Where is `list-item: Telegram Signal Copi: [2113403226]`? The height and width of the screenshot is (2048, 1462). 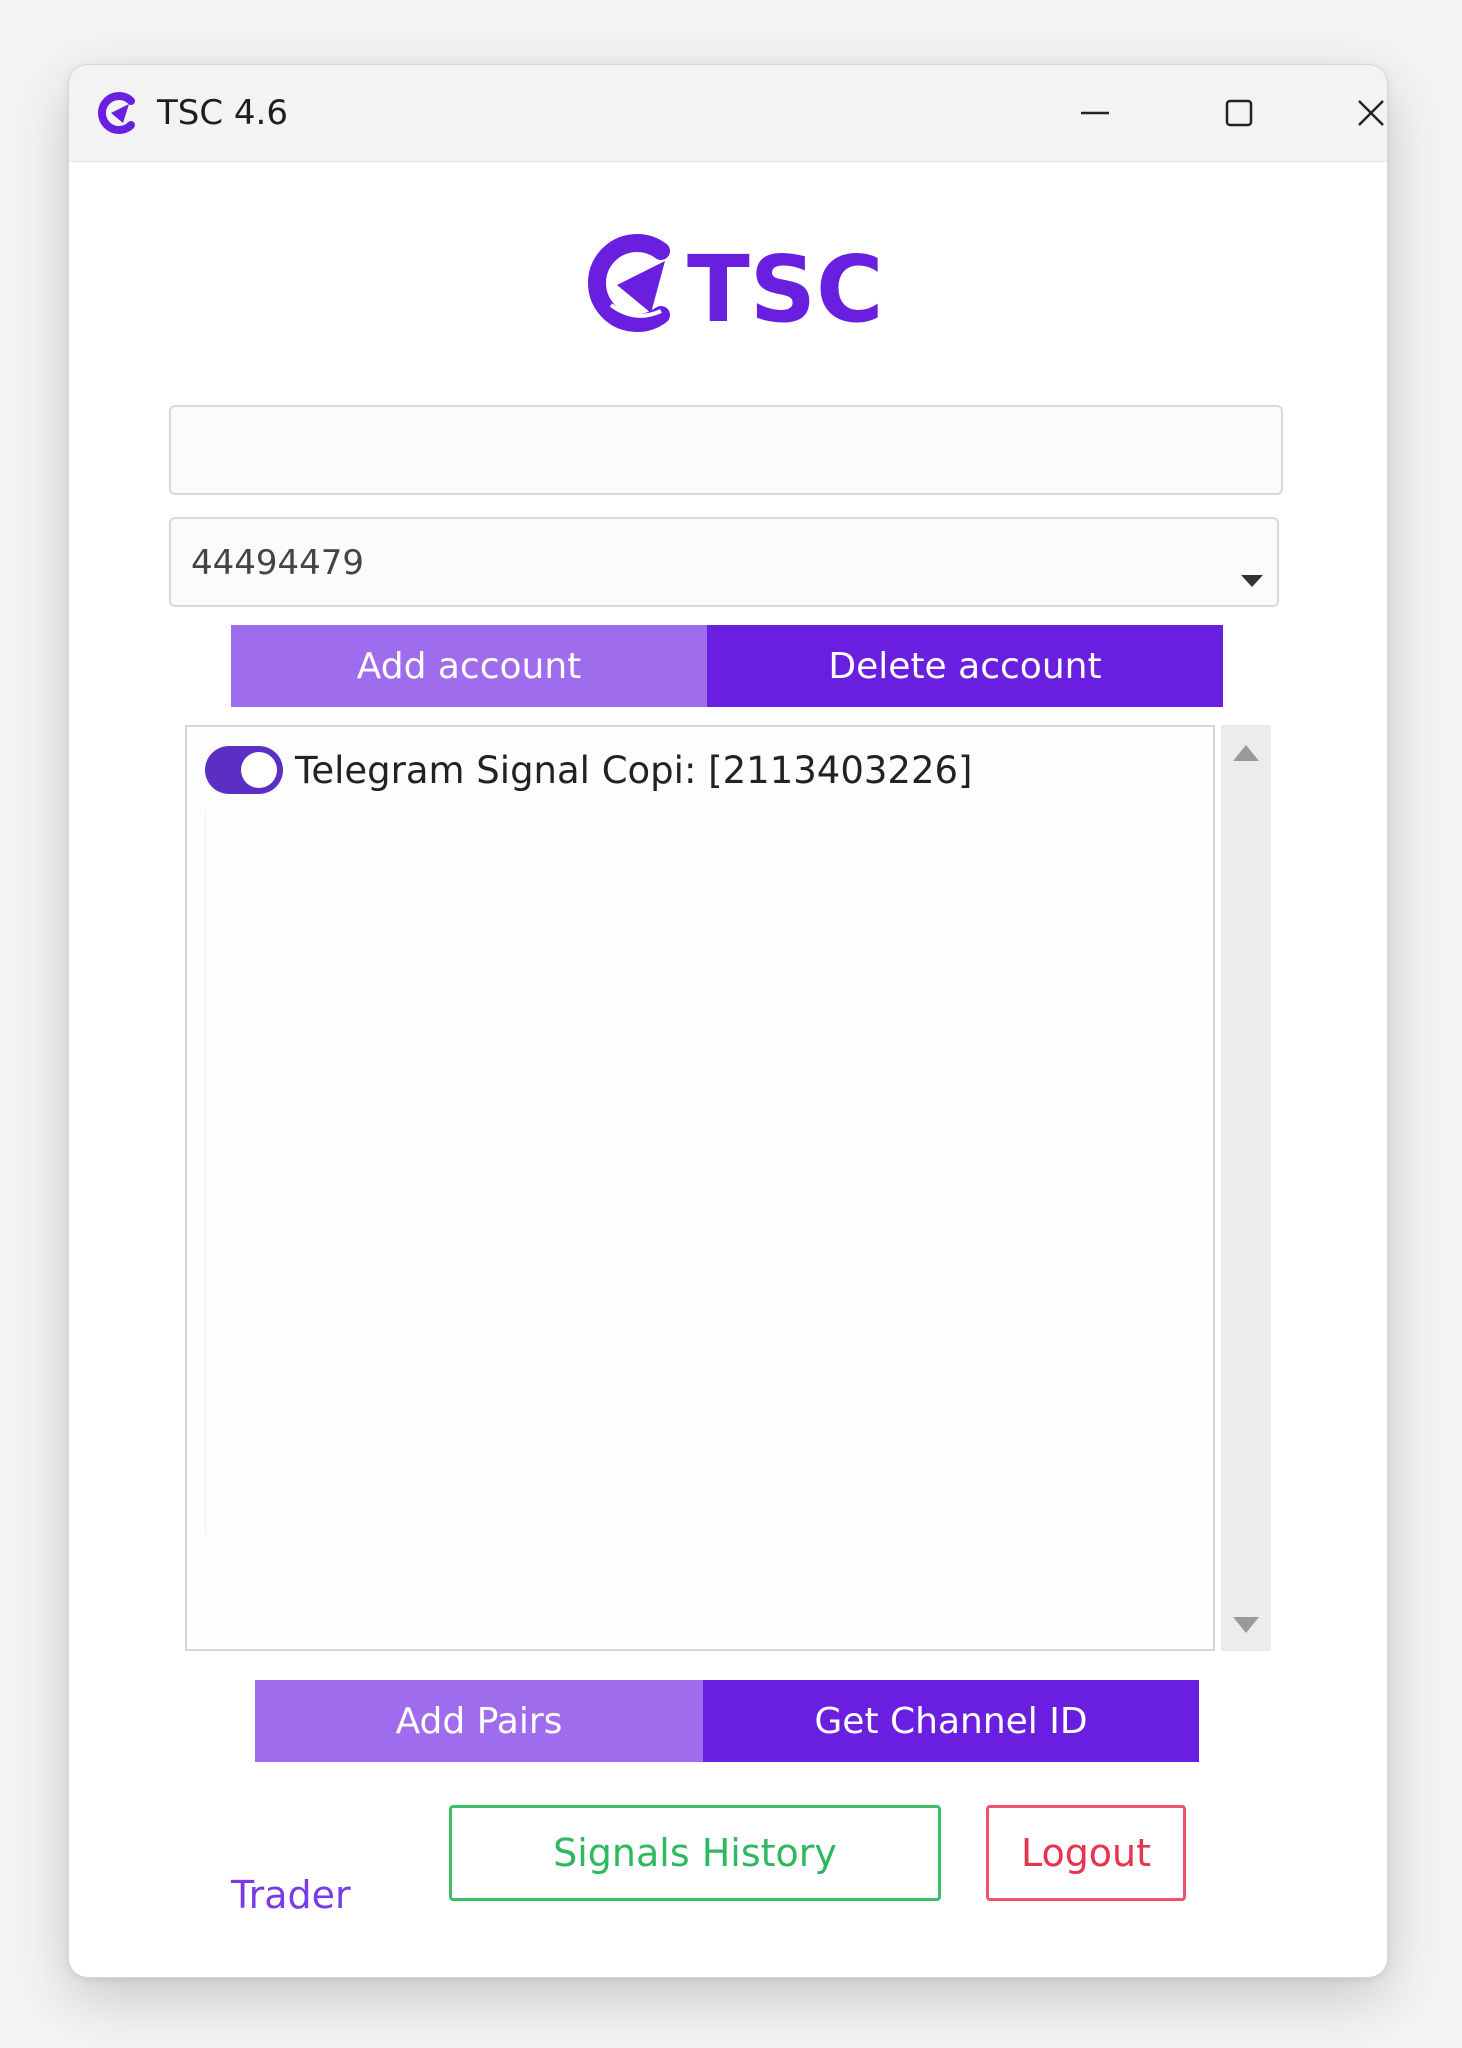 list-item: Telegram Signal Copi: [2113403226] is located at coordinates (588, 770).